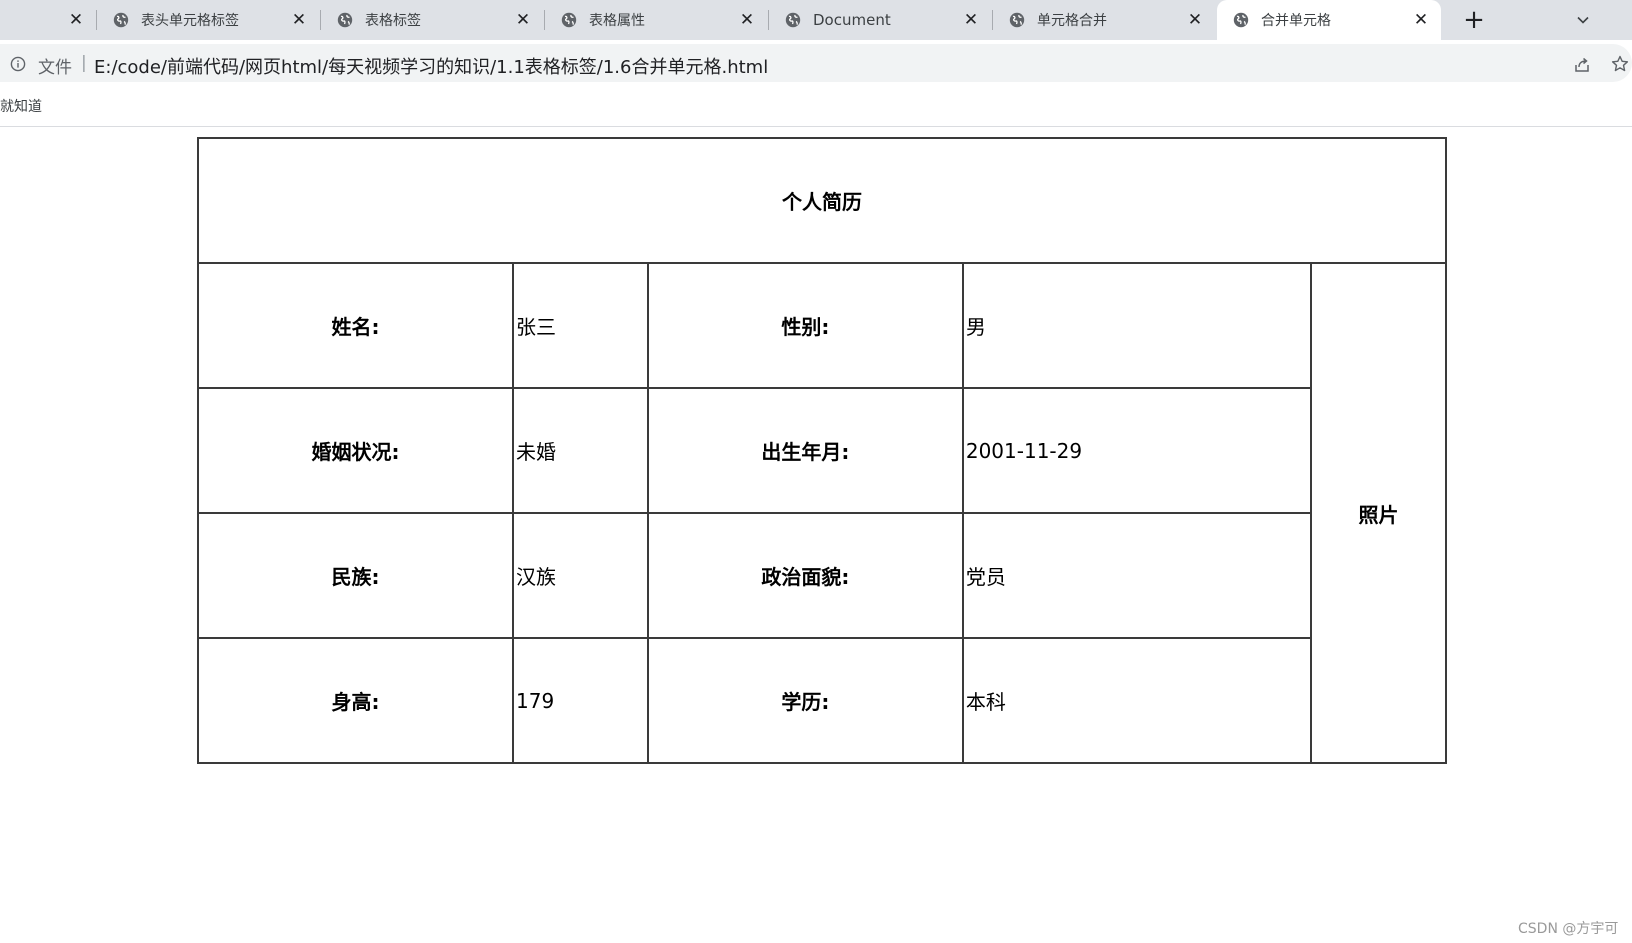  I want to click on value-cell: 未婚, so click(580, 450).